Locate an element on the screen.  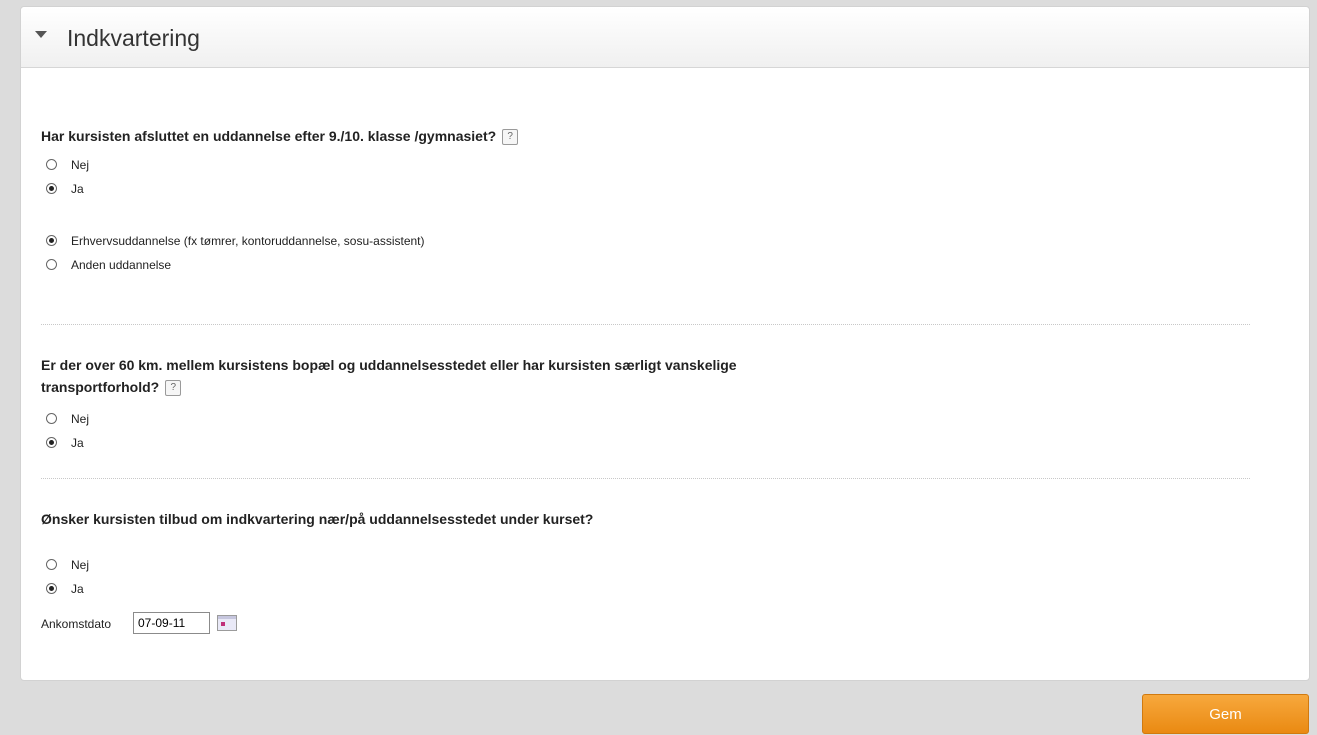
save-button: Gem is located at coordinates (1225, 714).